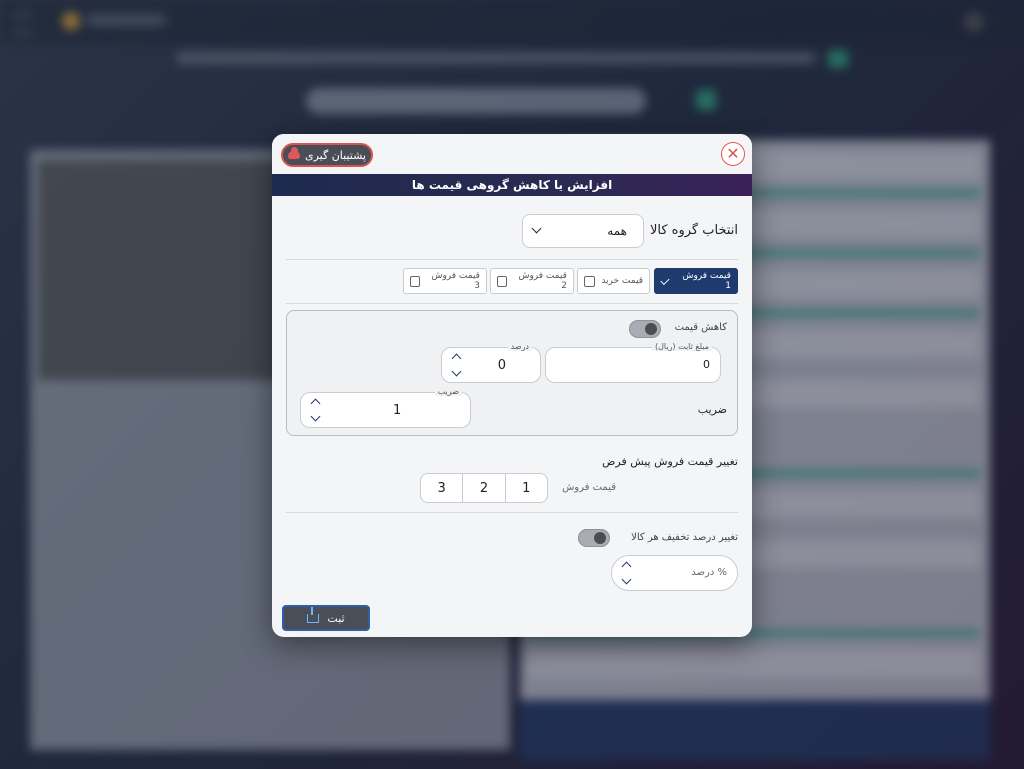 The height and width of the screenshot is (769, 1024). Describe the element at coordinates (442, 488) in the screenshot. I see `default-sale-option-3: 3` at that location.